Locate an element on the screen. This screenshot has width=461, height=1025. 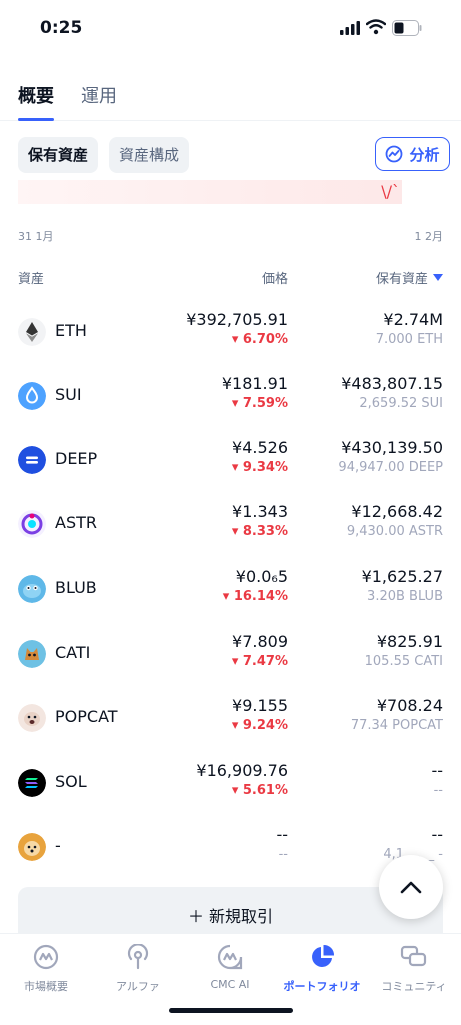
asset-symbol: ETH is located at coordinates (71, 330).